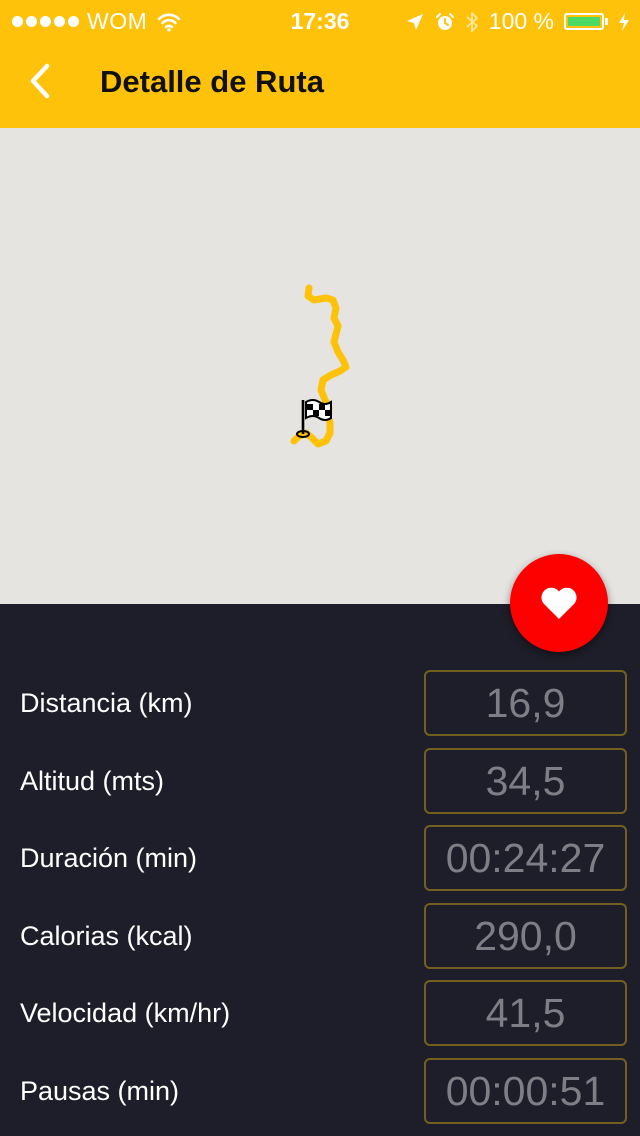 The width and height of the screenshot is (640, 1136). Describe the element at coordinates (106, 936) in the screenshot. I see `stat-label: Calorias (kcal)` at that location.